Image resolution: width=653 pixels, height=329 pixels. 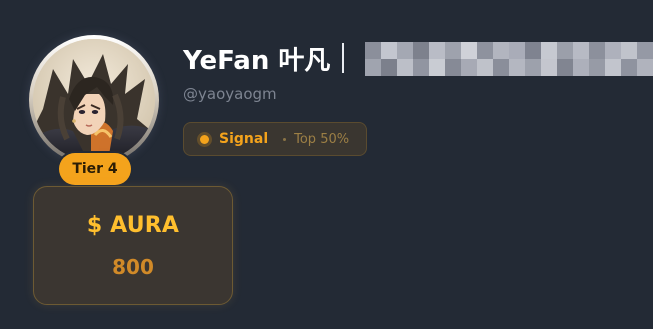 I want to click on avatar, so click(x=94, y=100).